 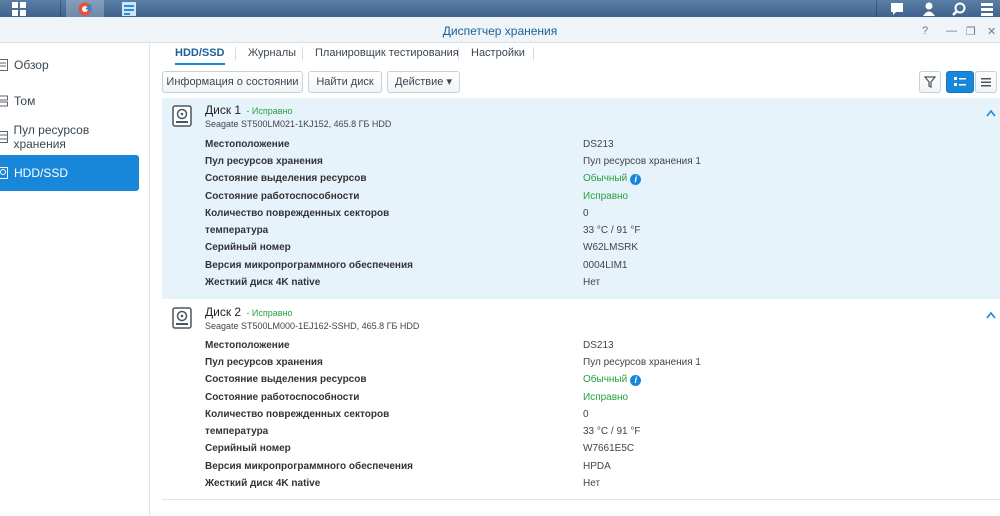 What do you see at coordinates (69, 173) in the screenshot?
I see `sidebar-item-hdd-ssd: HDD/SSD` at bounding box center [69, 173].